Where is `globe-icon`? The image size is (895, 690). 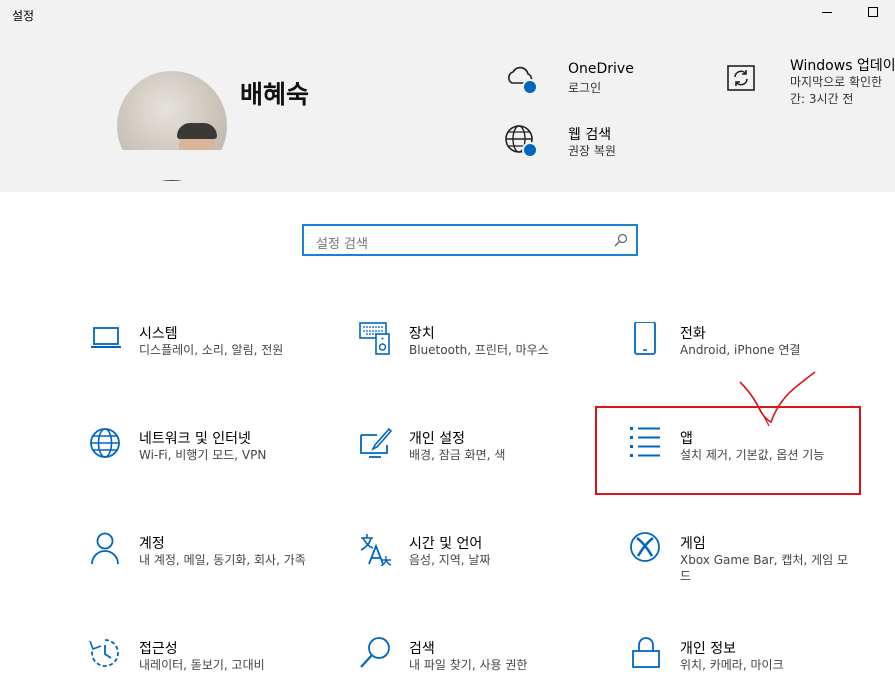
globe-icon is located at coordinates (105, 443).